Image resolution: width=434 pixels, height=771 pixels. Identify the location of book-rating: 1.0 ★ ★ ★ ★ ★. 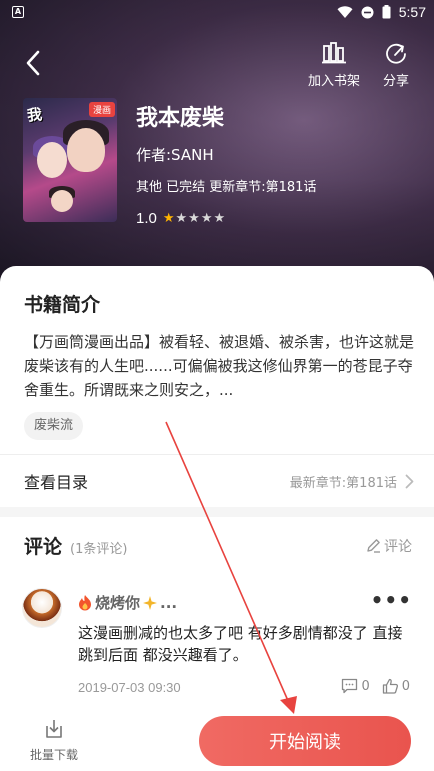
(180, 218).